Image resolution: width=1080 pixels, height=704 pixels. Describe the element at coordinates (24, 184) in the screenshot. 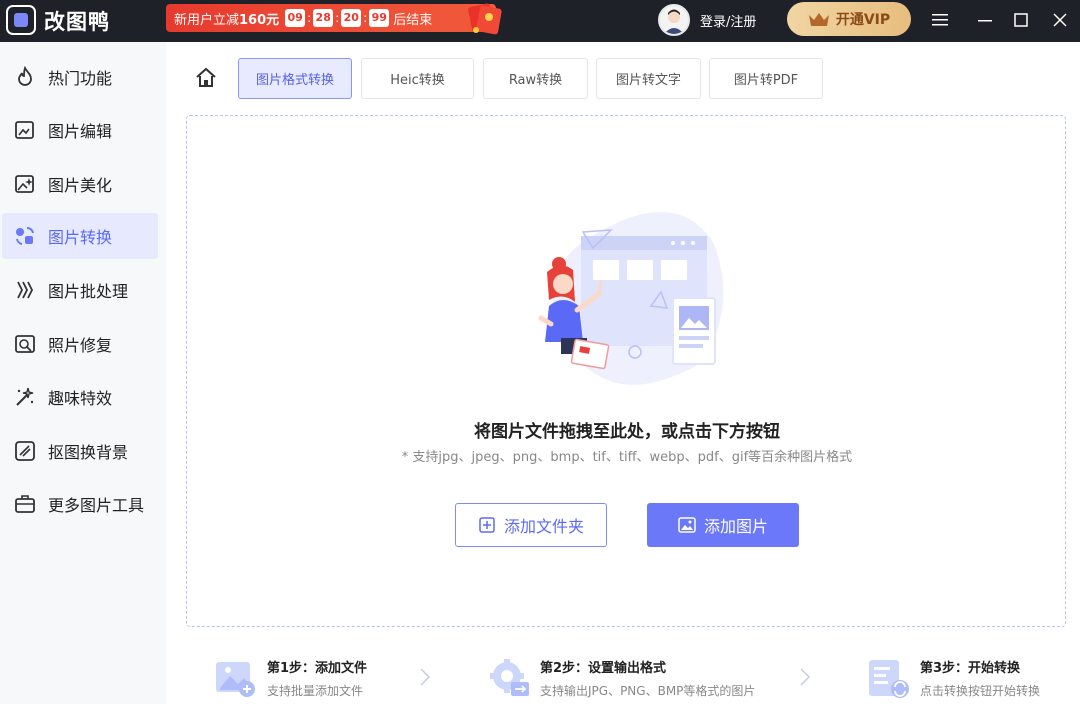

I see `image-beautify-icon` at that location.